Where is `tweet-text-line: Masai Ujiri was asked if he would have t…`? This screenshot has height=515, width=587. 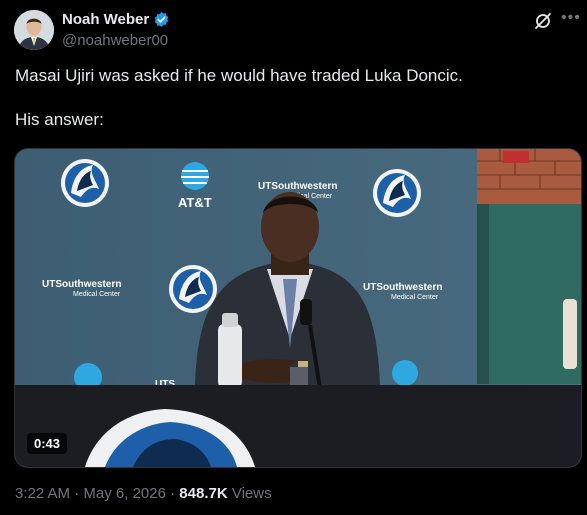 tweet-text-line: Masai Ujiri was asked if he would have t… is located at coordinates (239, 75).